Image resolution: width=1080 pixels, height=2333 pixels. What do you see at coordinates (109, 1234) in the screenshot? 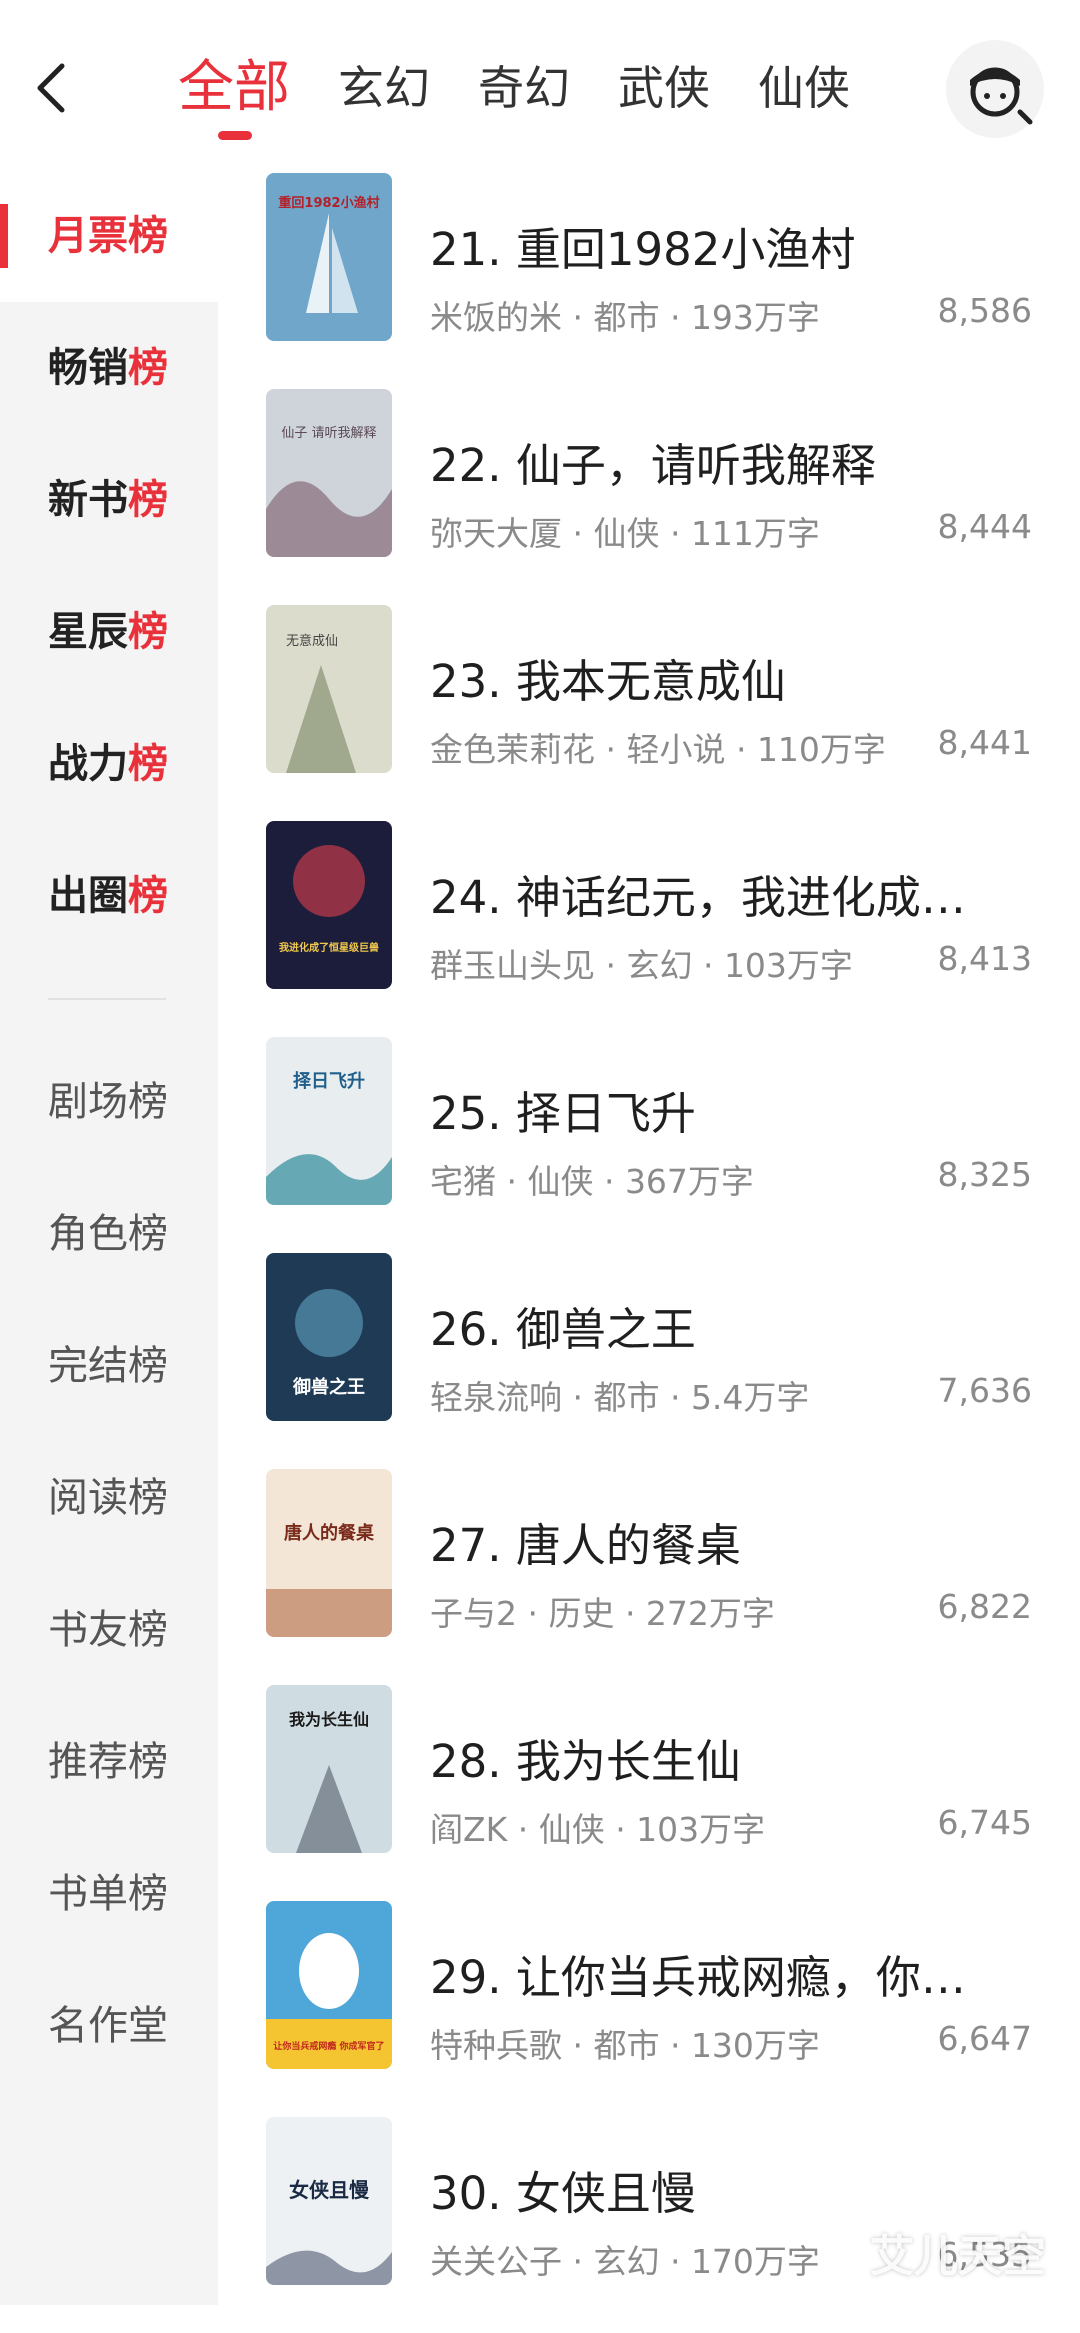
I see `sidebar-item-characters: 角色榜` at bounding box center [109, 1234].